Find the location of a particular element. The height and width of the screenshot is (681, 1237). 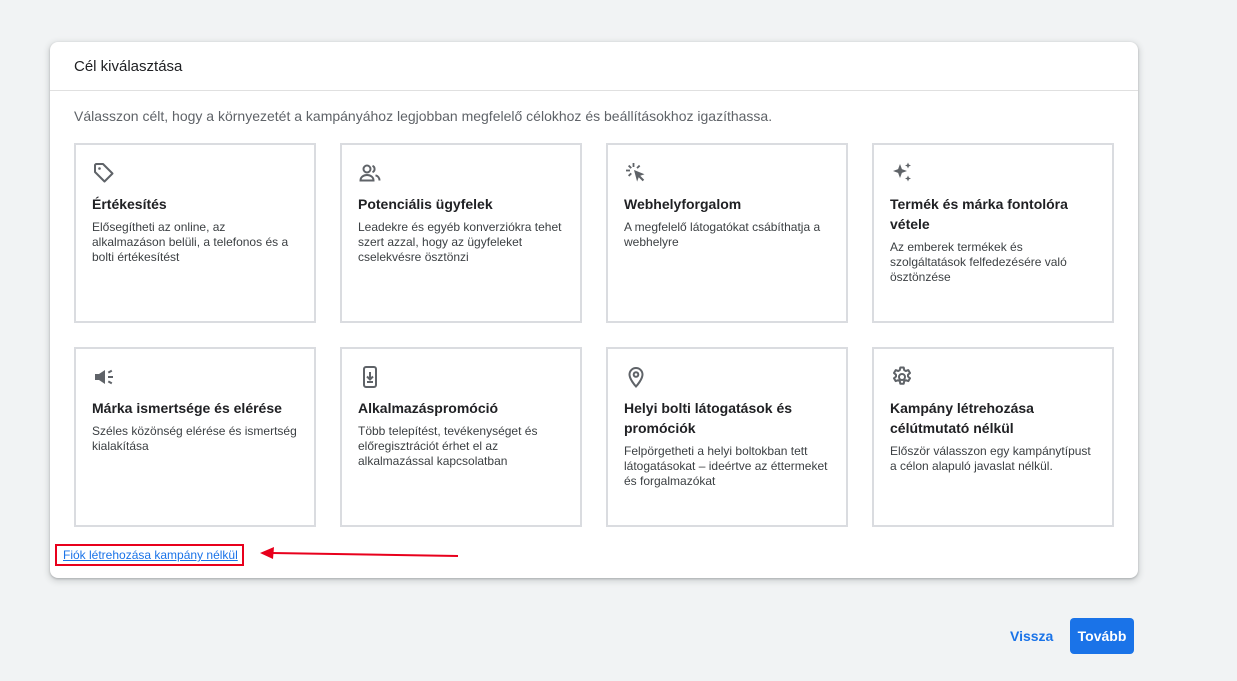

highlight-box: Fiók létrehozása kampány nélkül is located at coordinates (149, 555).